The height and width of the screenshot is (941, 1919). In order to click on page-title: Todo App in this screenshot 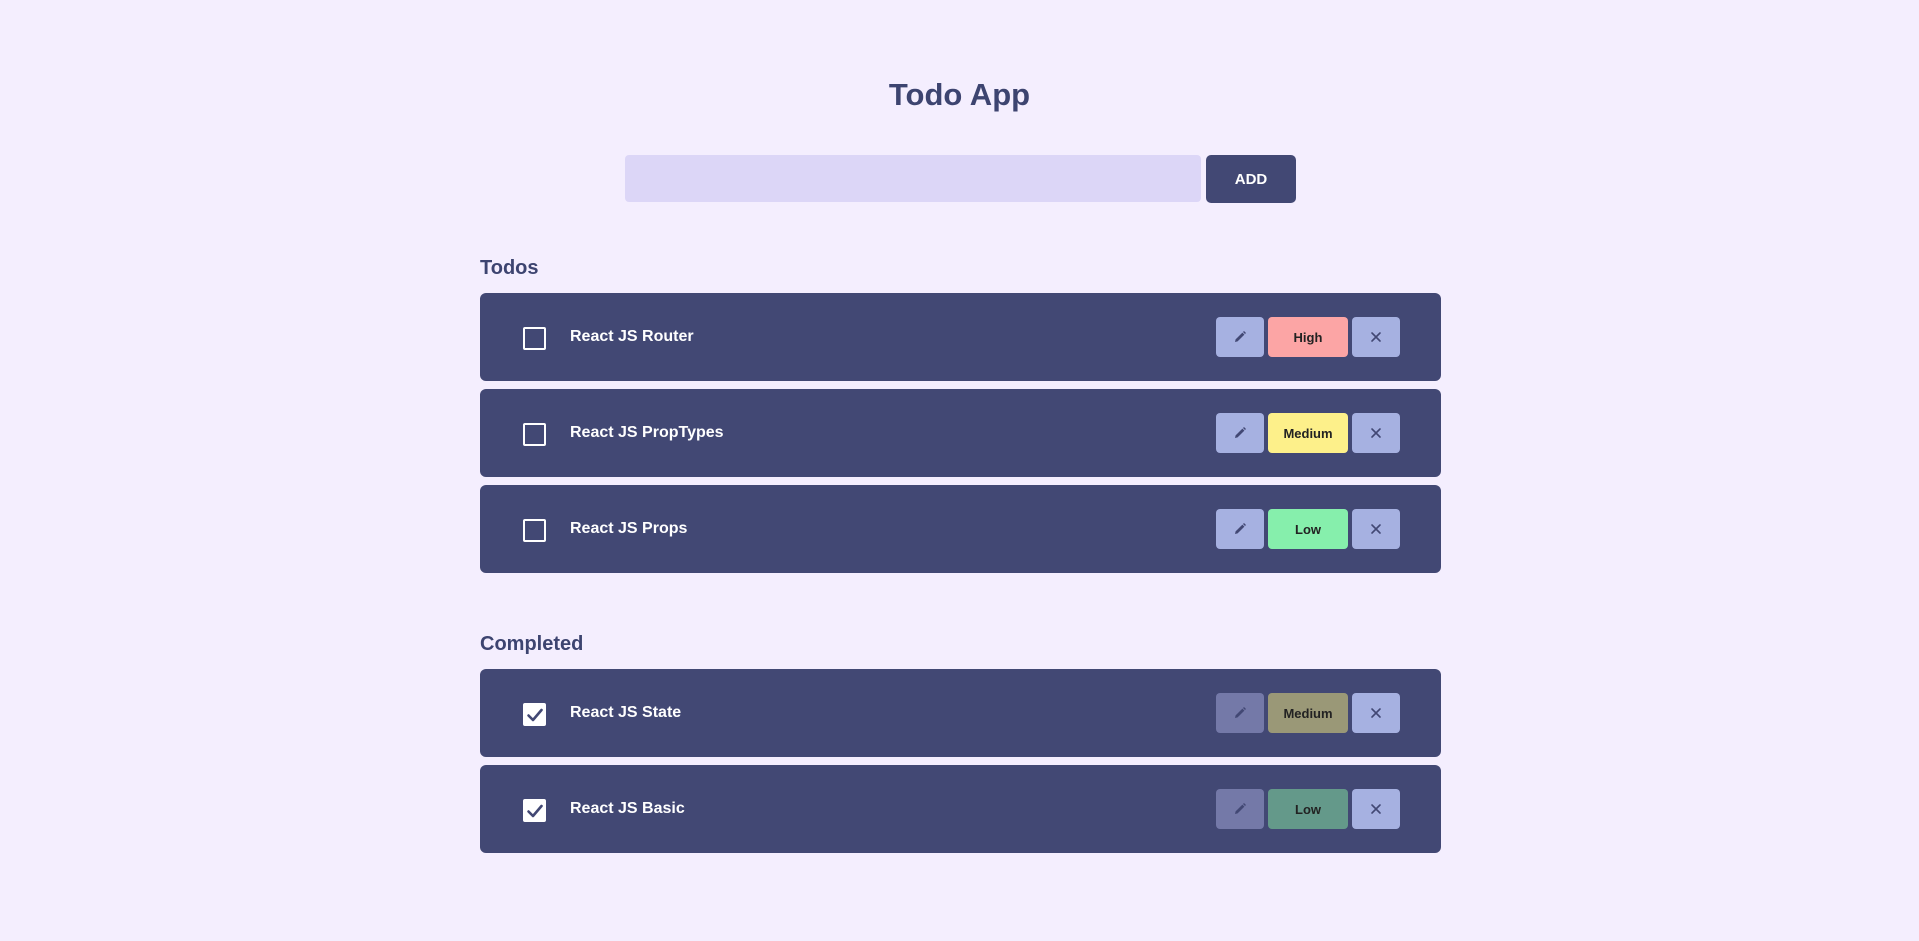, I will do `click(959, 94)`.